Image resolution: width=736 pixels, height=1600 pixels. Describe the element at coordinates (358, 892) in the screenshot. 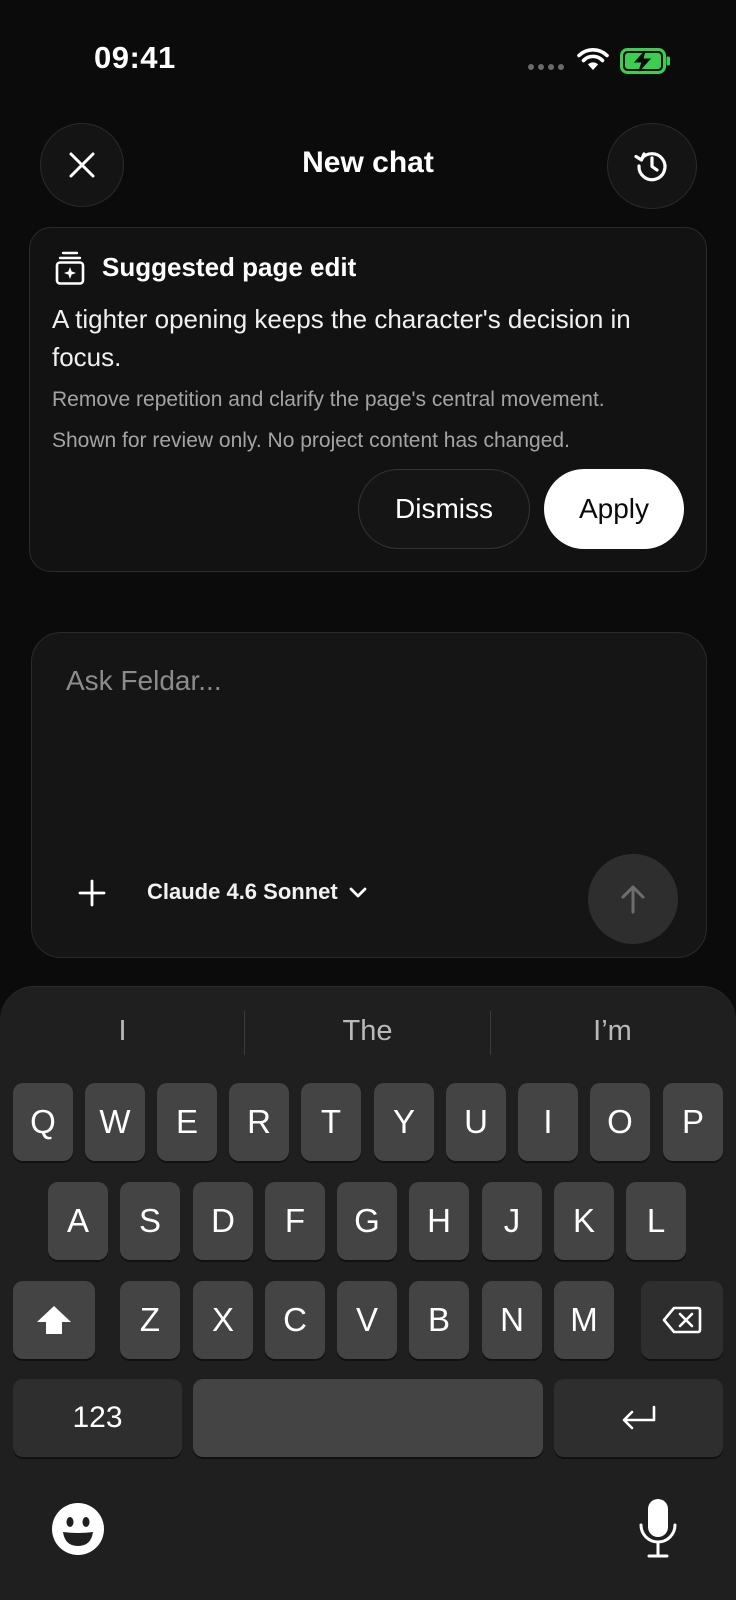

I see `chevron-down-icon` at that location.